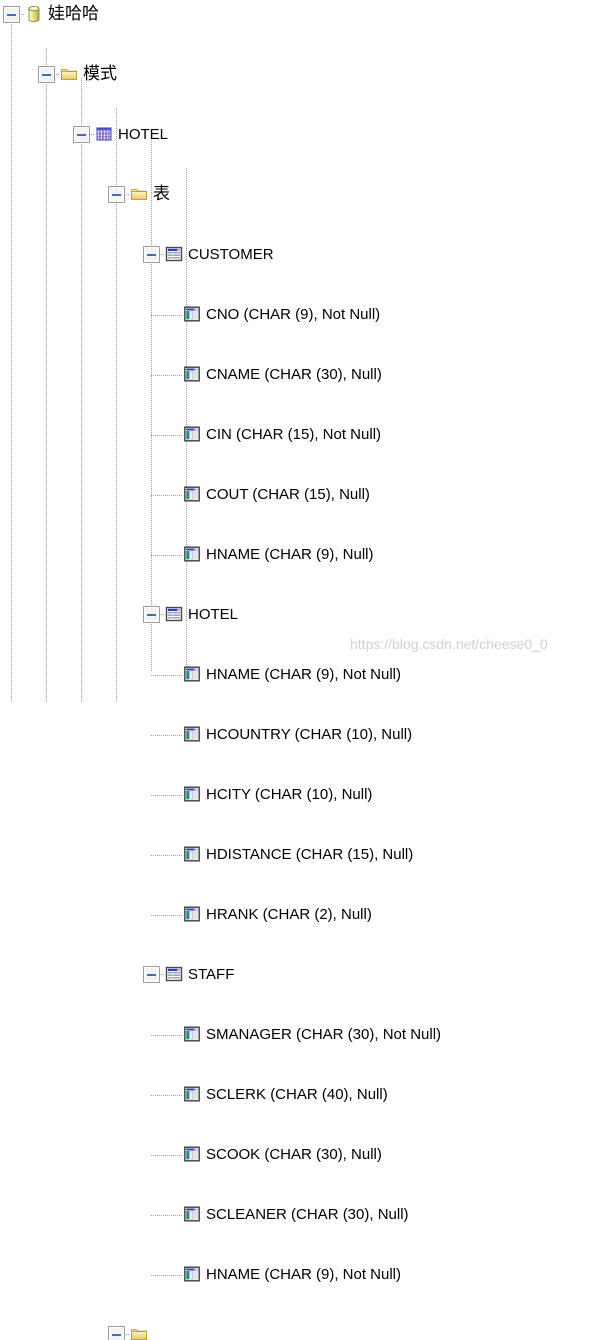  Describe the element at coordinates (307, 1214) in the screenshot. I see `tree-node-label: SCLEANER (CHAR (30), Null)` at that location.